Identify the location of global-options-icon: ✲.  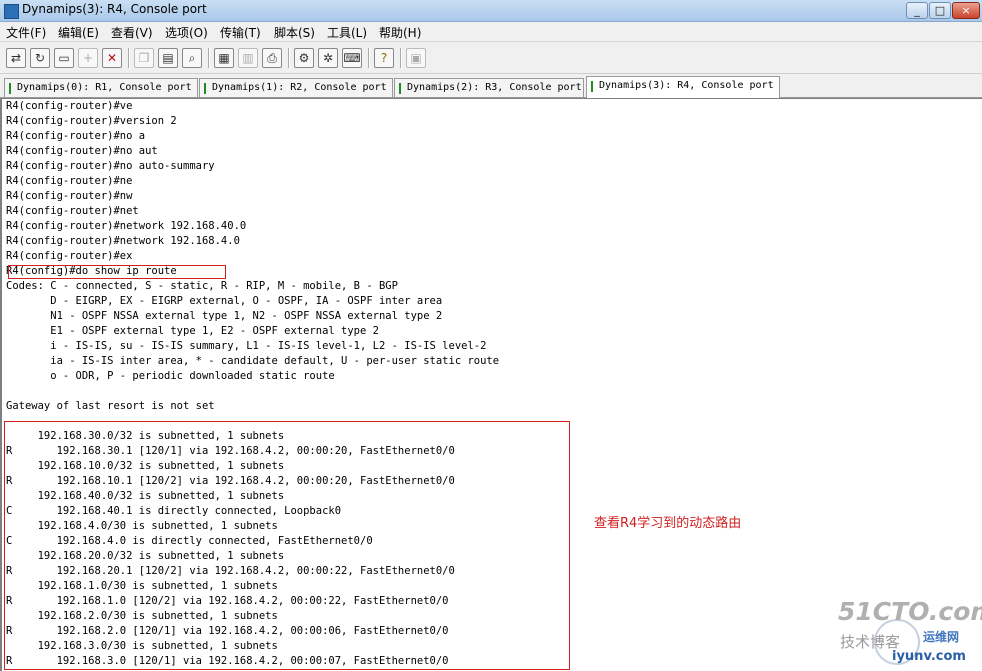
(328, 58).